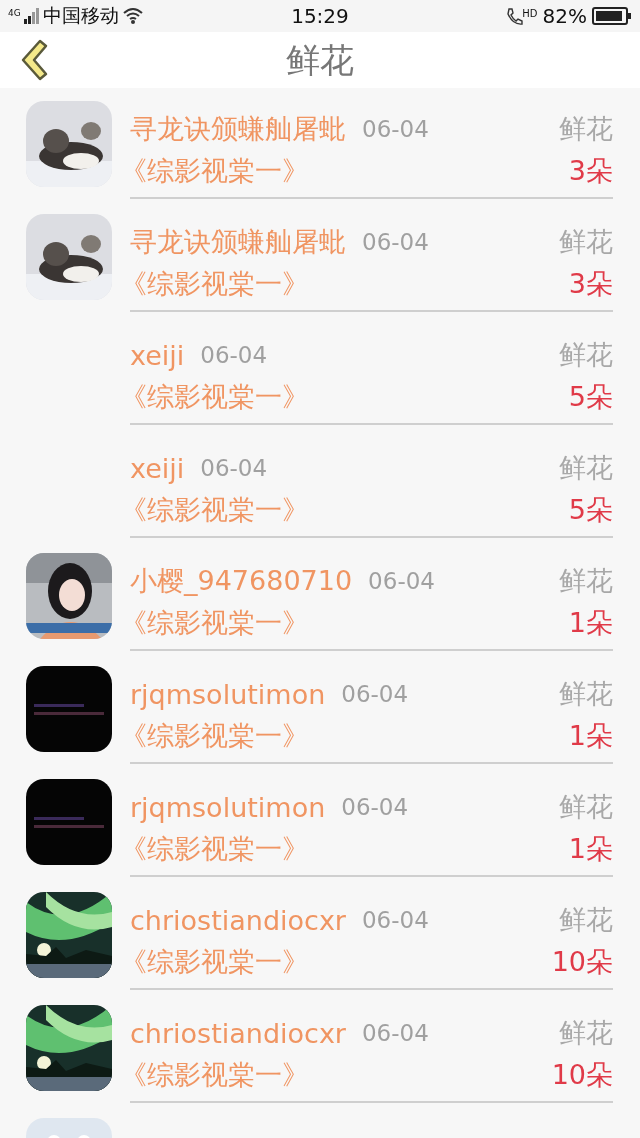 This screenshot has width=640, height=1138. I want to click on hd-label: HD, so click(530, 13).